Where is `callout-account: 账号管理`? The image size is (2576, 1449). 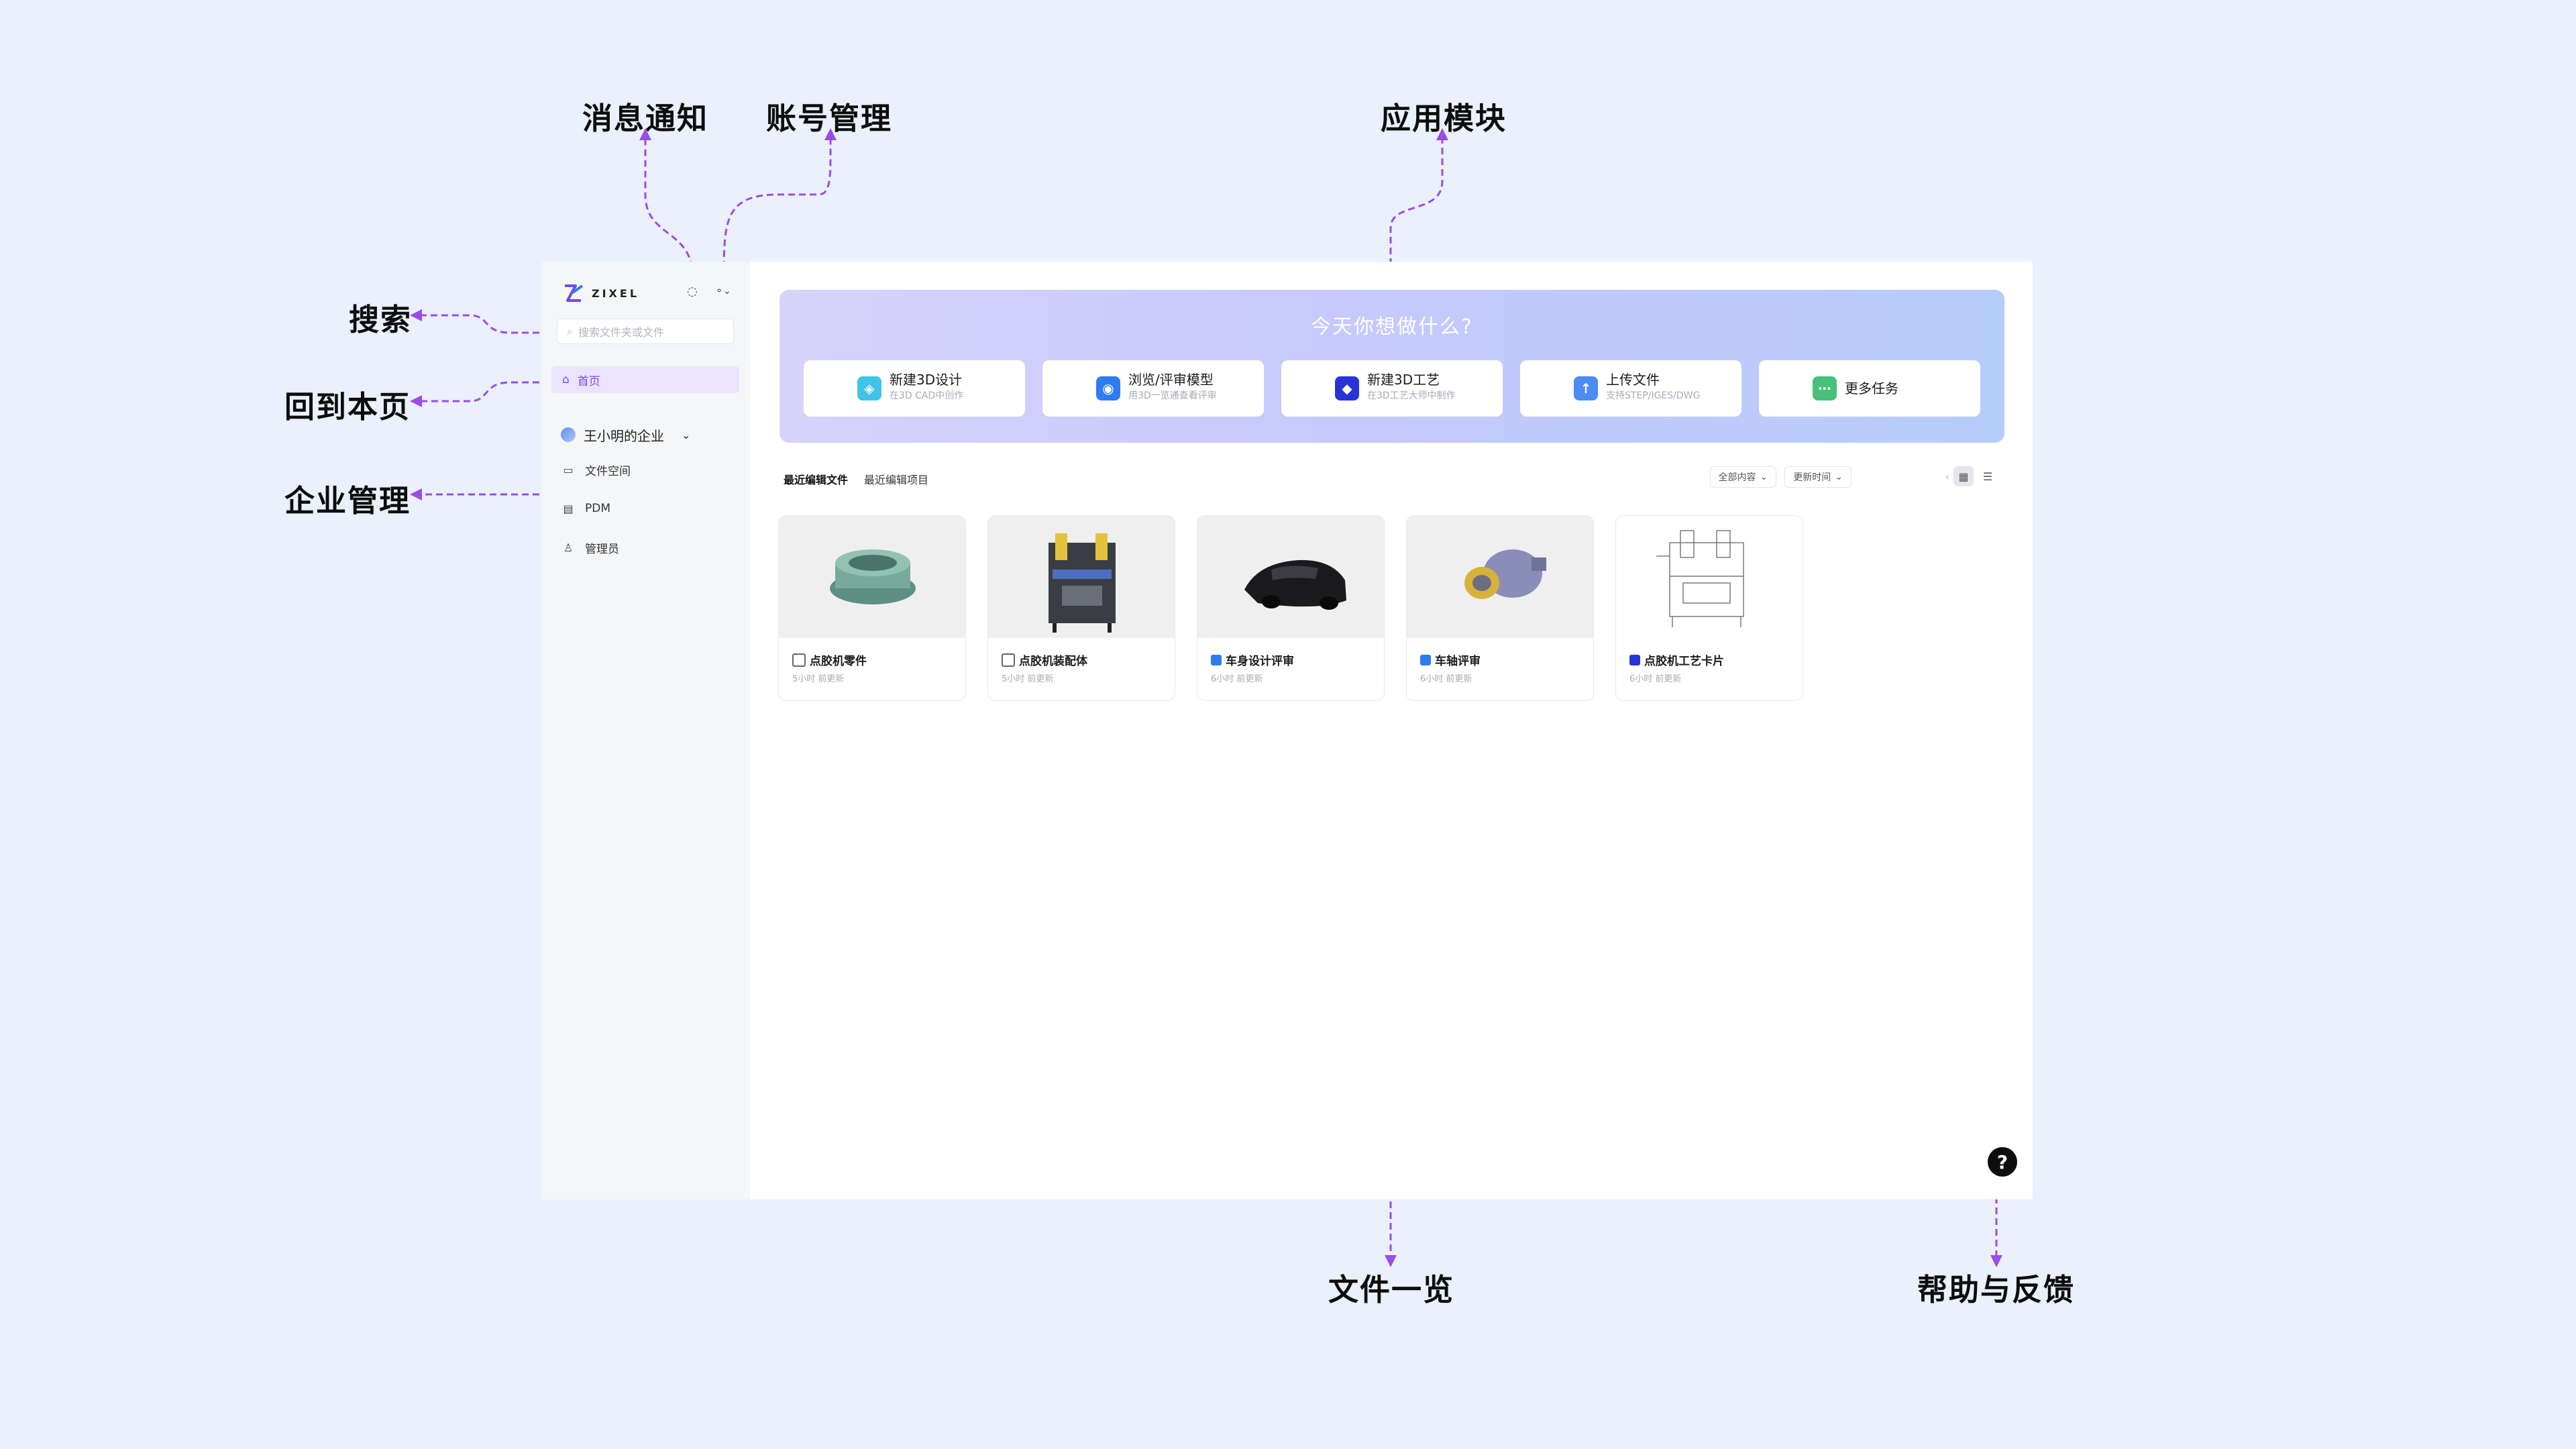
callout-account: 账号管理 is located at coordinates (829, 118).